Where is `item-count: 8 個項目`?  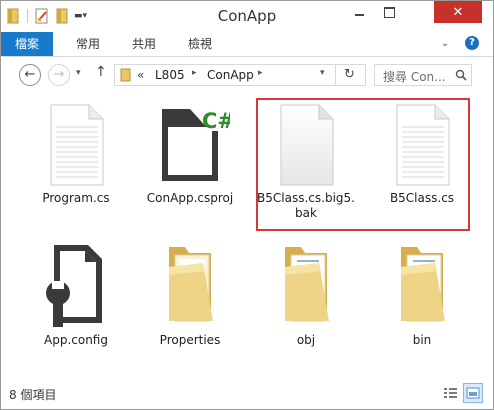
item-count: 8 個項目 is located at coordinates (33, 395).